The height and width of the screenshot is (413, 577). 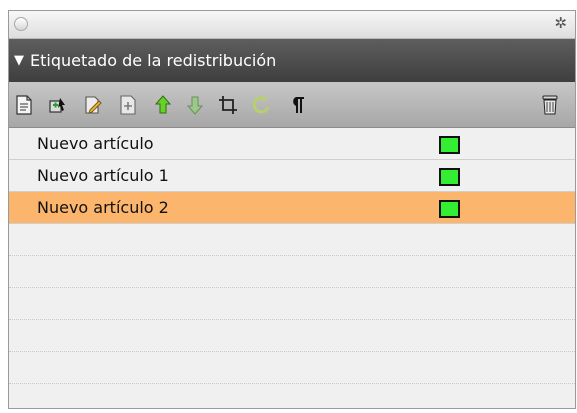 I want to click on list-item-selected: Nuevo artículo 2, so click(x=292, y=208).